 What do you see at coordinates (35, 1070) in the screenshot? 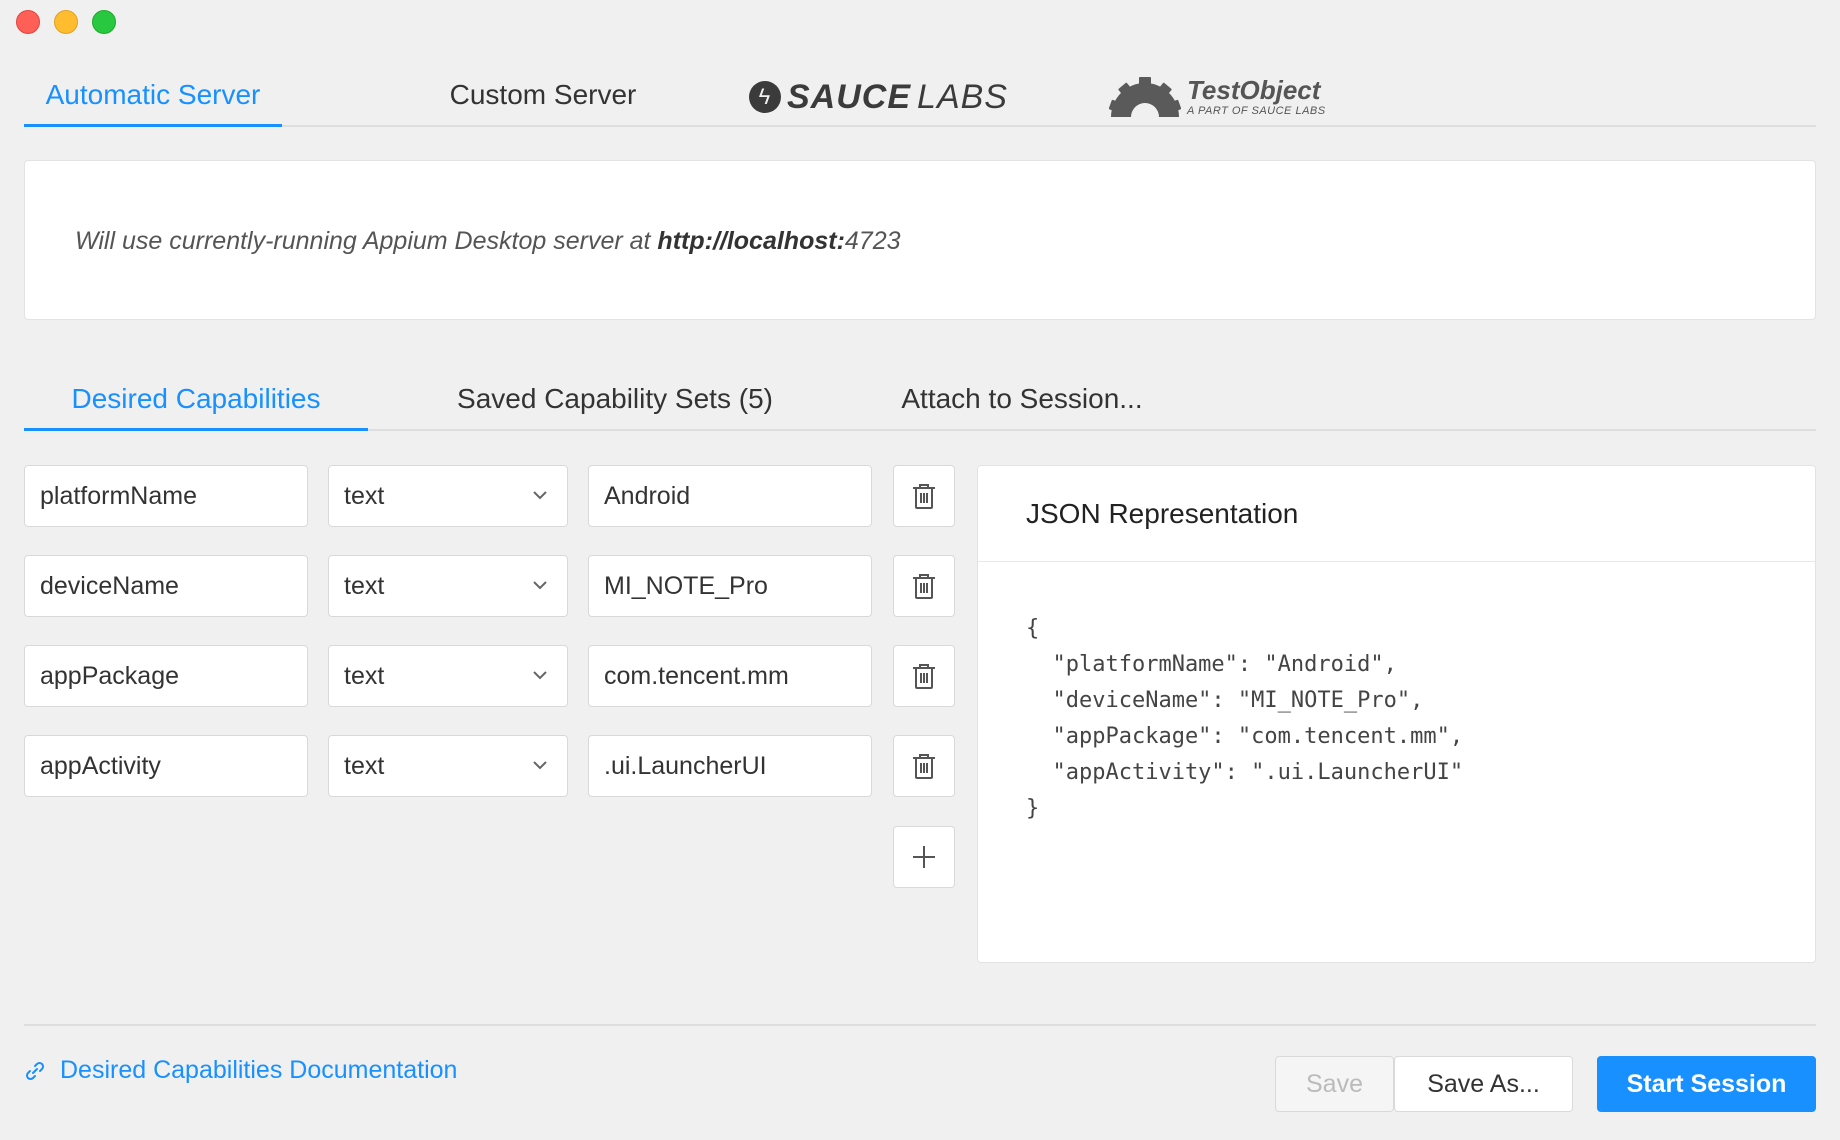
I see `link-icon` at bounding box center [35, 1070].